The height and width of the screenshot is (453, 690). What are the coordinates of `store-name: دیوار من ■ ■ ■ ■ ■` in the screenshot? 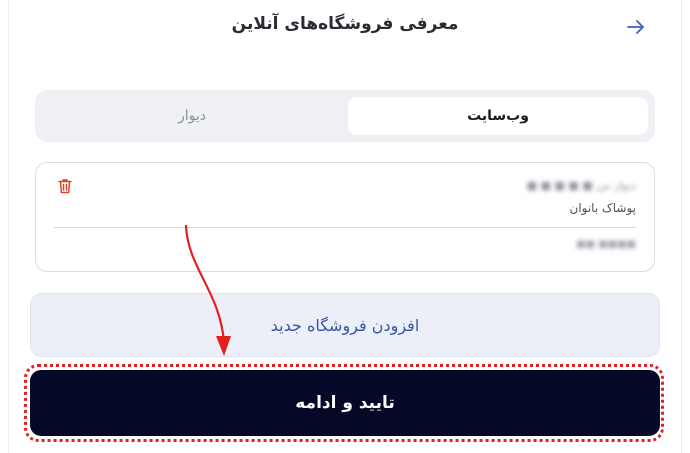 It's located at (581, 185).